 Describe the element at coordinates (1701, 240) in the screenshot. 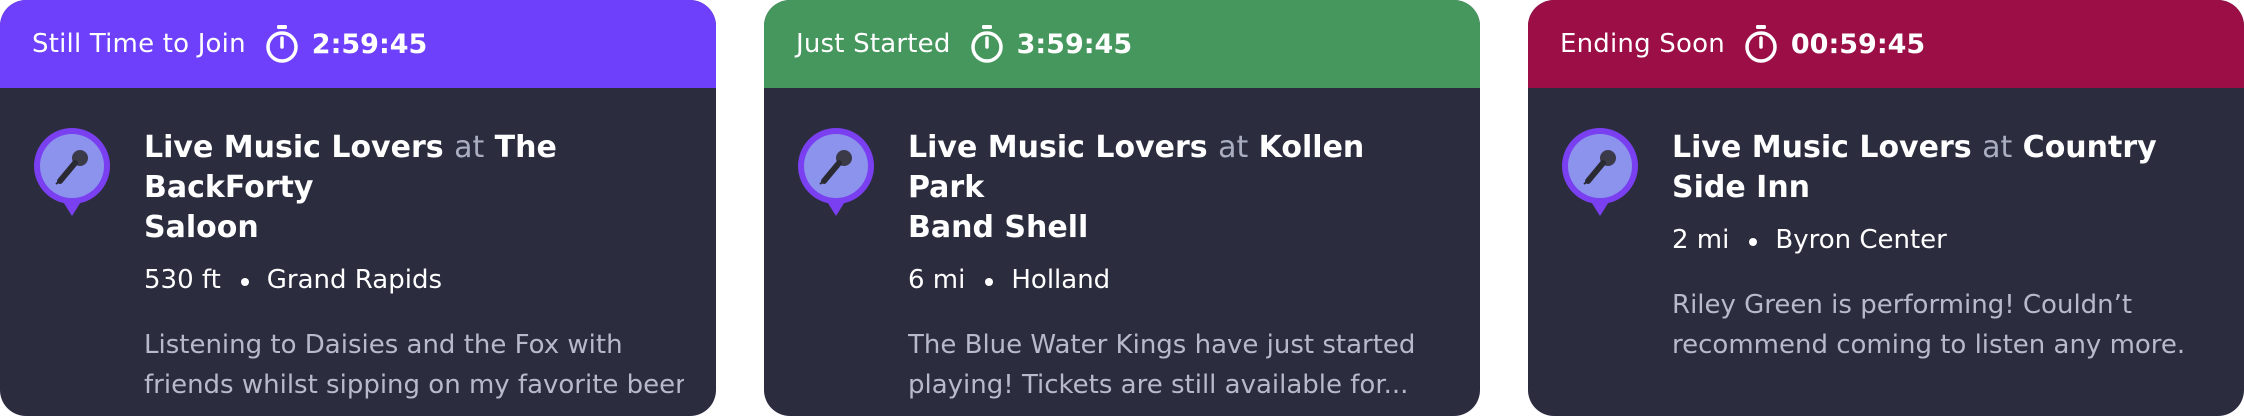

I see `distance: 2 mi` at that location.